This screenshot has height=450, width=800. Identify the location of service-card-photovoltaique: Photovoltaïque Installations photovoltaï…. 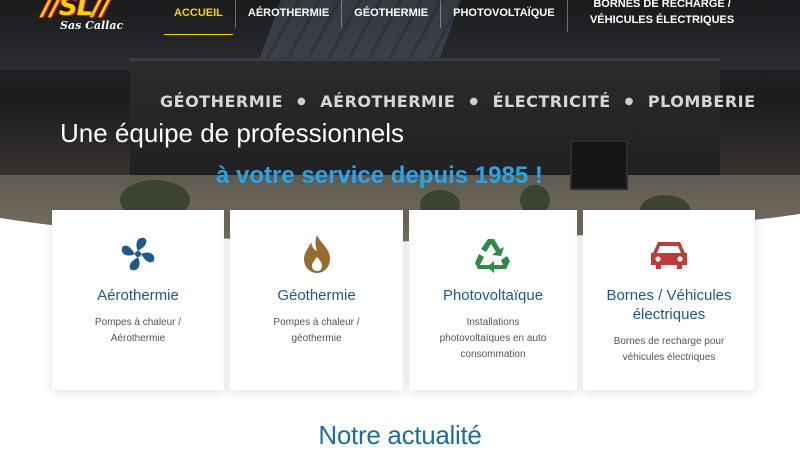
(493, 300).